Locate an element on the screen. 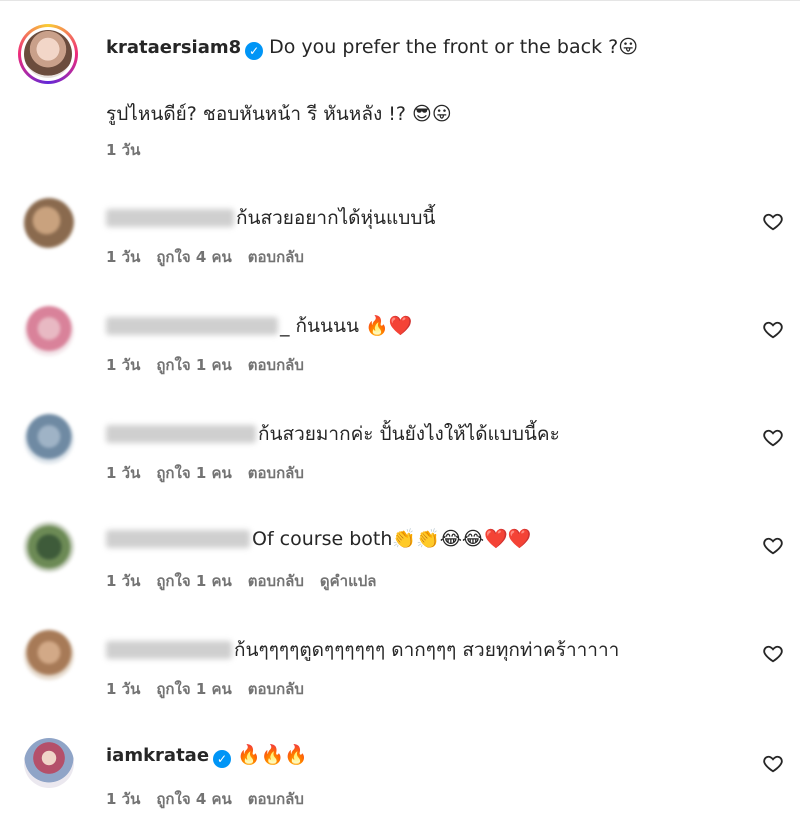  comment-text-row: _ ก้นนนน 🔥❤️ is located at coordinates (259, 326).